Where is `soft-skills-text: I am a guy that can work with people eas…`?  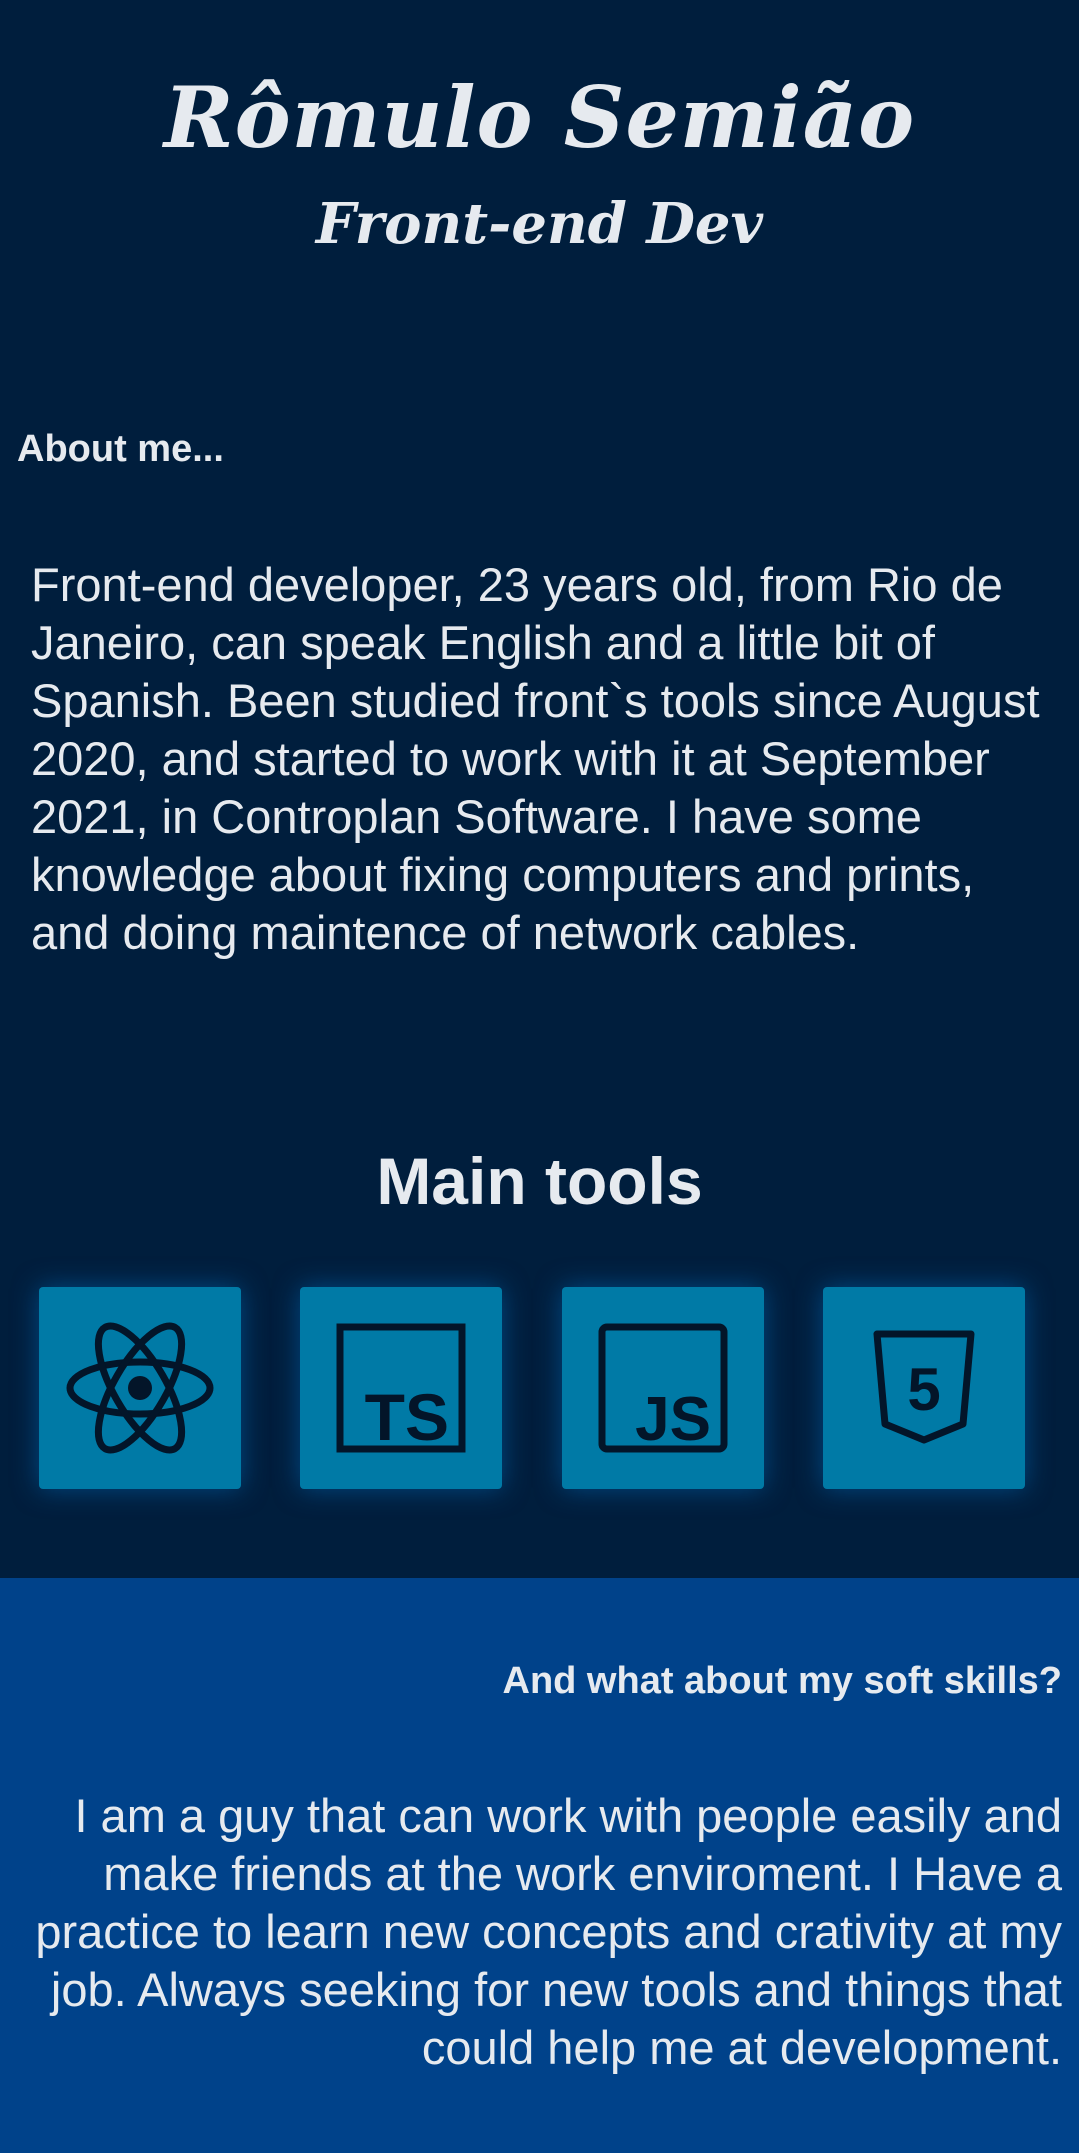 soft-skills-text: I am a guy that can work with people eas… is located at coordinates (548, 1931).